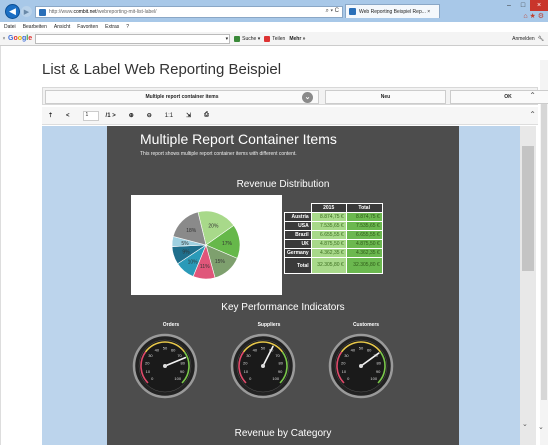 Image resolution: width=548 pixels, height=445 pixels. Describe the element at coordinates (385, 97) in the screenshot. I see `new-button: Neu` at that location.